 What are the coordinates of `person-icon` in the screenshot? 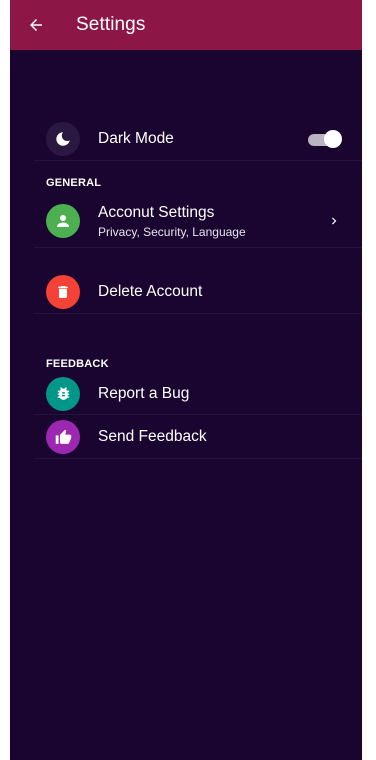 It's located at (63, 221).